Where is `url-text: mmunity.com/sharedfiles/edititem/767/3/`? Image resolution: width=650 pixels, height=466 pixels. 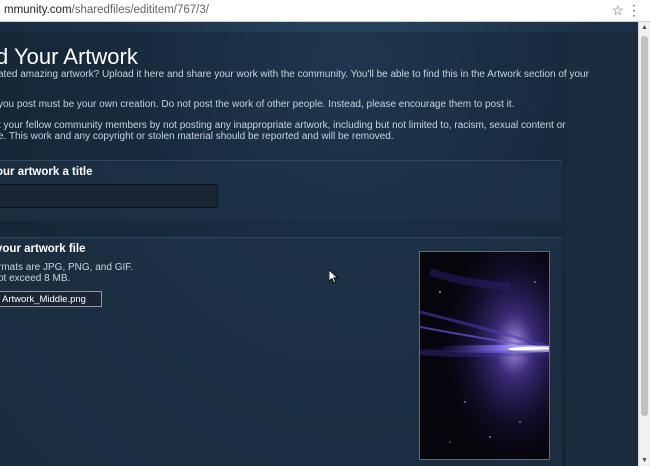 url-text: mmunity.com/sharedfiles/edititem/767/3/ is located at coordinates (106, 10).